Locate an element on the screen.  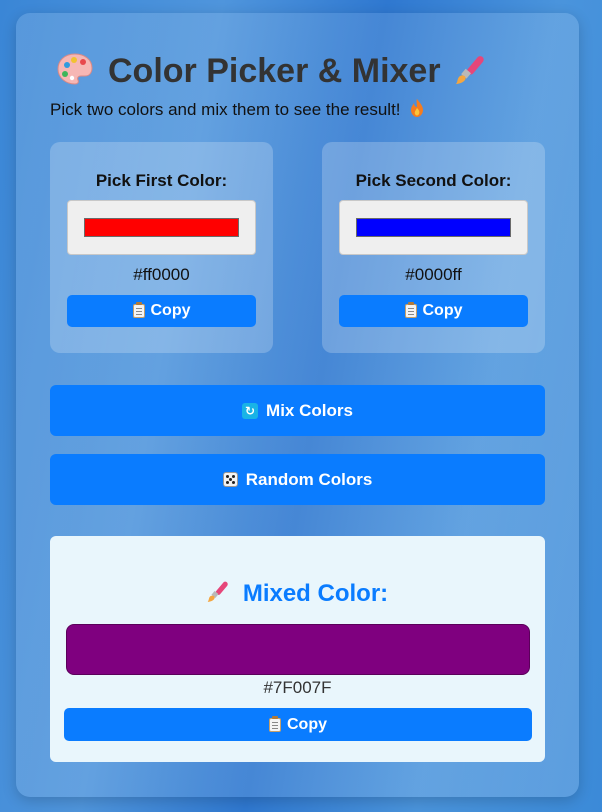
copy-mixed-button: Copy is located at coordinates (298, 724).